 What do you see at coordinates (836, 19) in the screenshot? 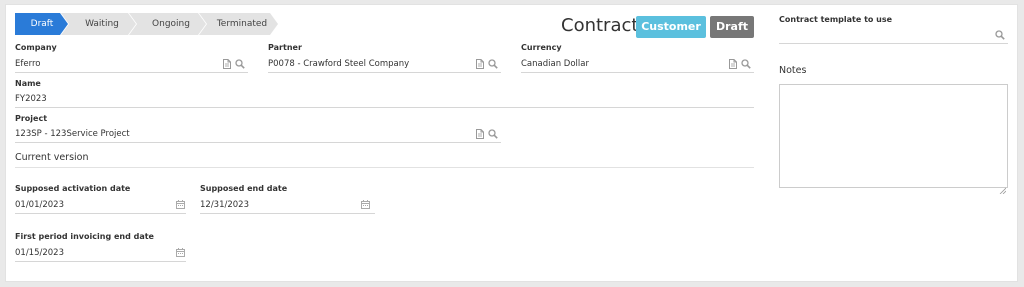
I see `contract-template-label: Contract template to use` at bounding box center [836, 19].